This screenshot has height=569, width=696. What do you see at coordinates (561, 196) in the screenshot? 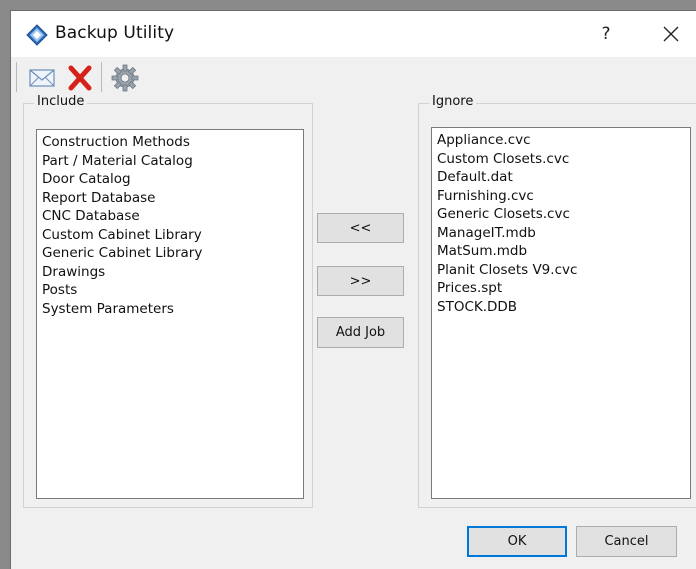
I see `list-item: Furnishing.cvc` at bounding box center [561, 196].